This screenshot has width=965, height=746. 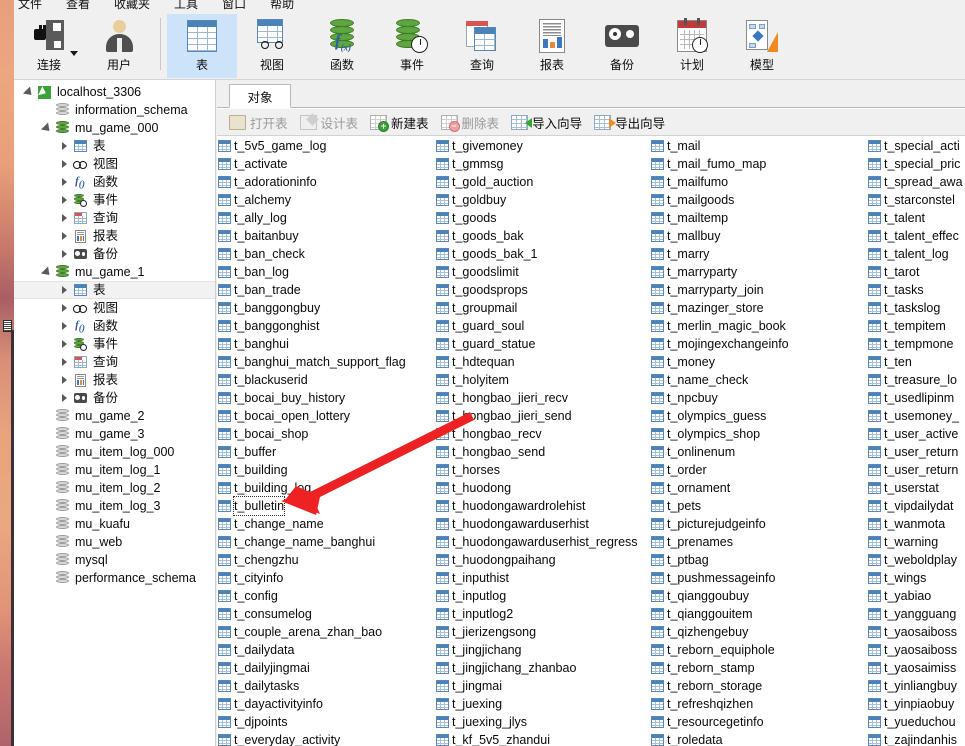 I want to click on table-list-item: t_mojingexchangeinfo, so click(x=758, y=344).